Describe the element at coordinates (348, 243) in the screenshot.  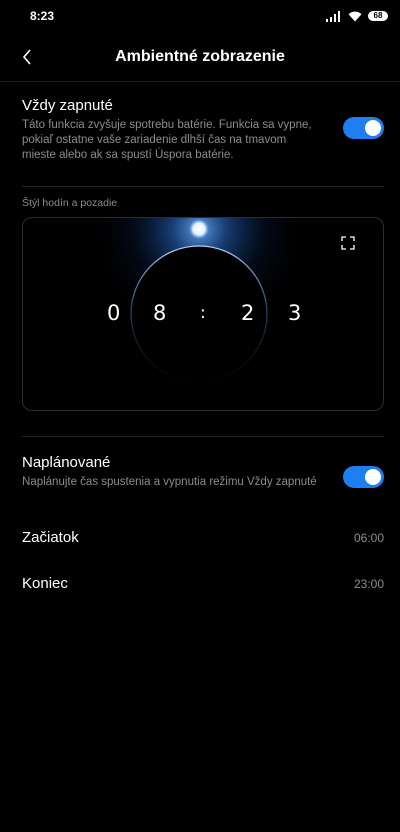
I see `fullscreen-icon` at that location.